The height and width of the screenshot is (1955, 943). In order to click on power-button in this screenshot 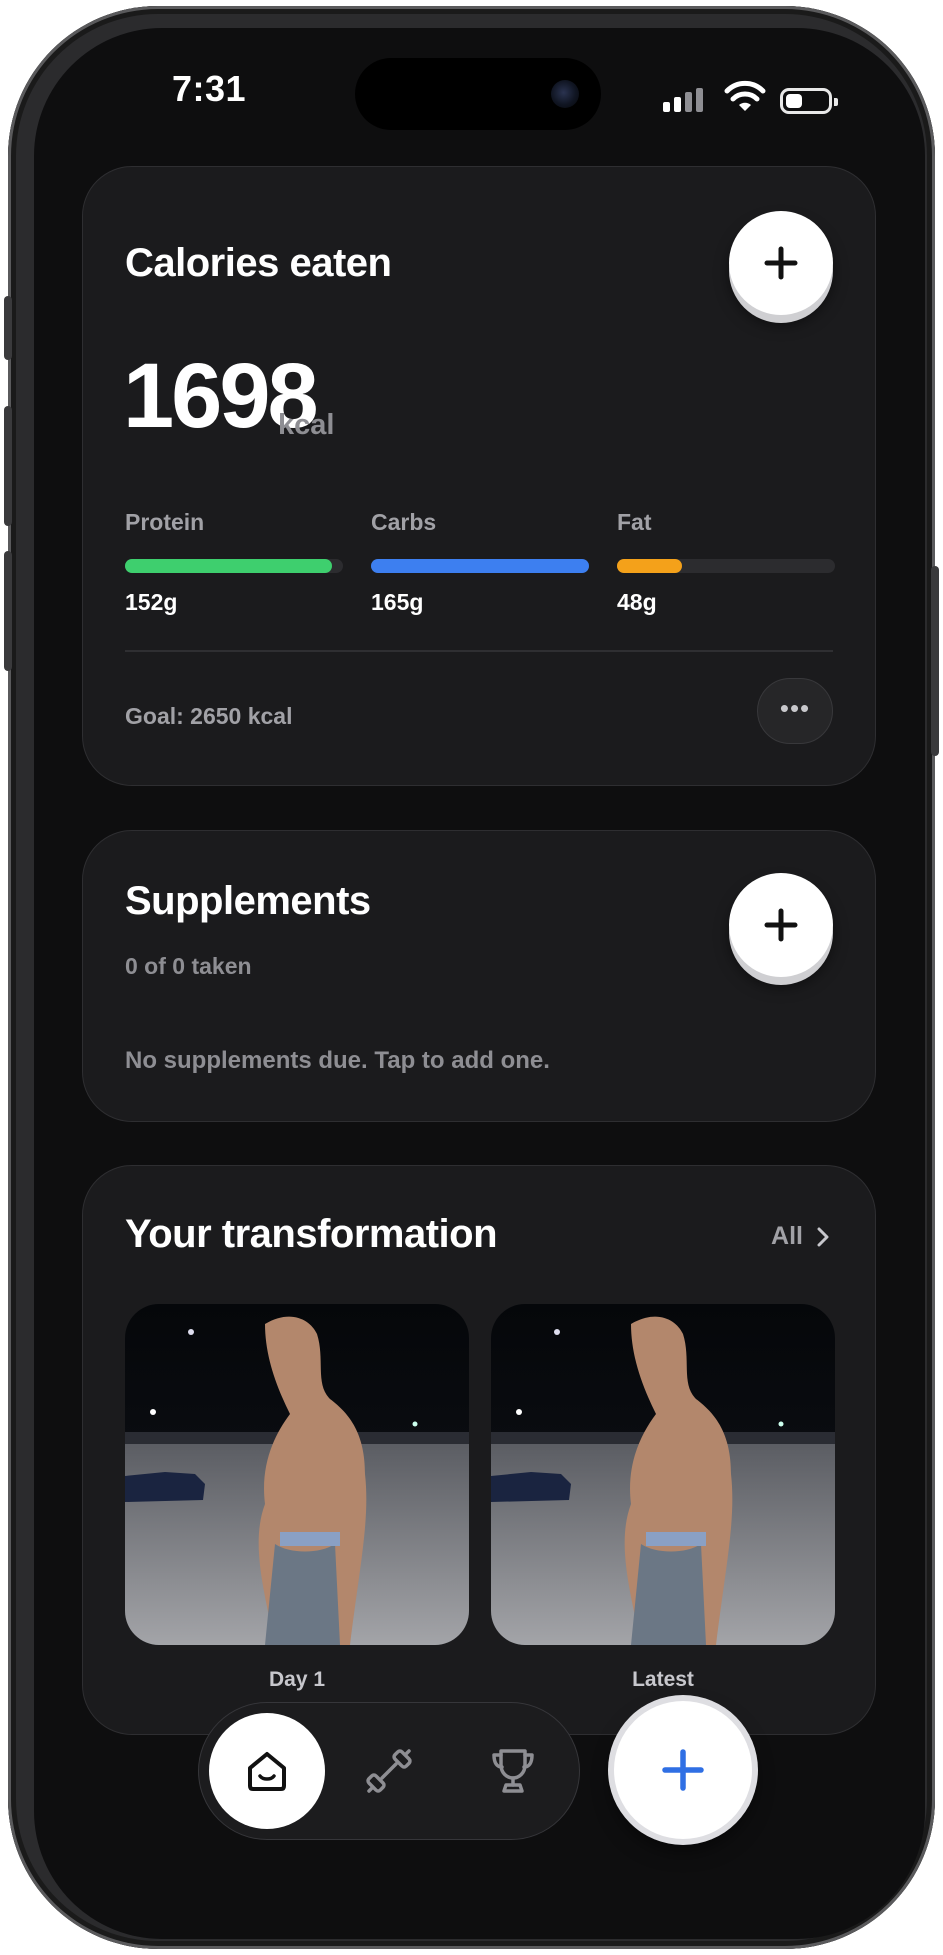, I will do `click(935, 661)`.